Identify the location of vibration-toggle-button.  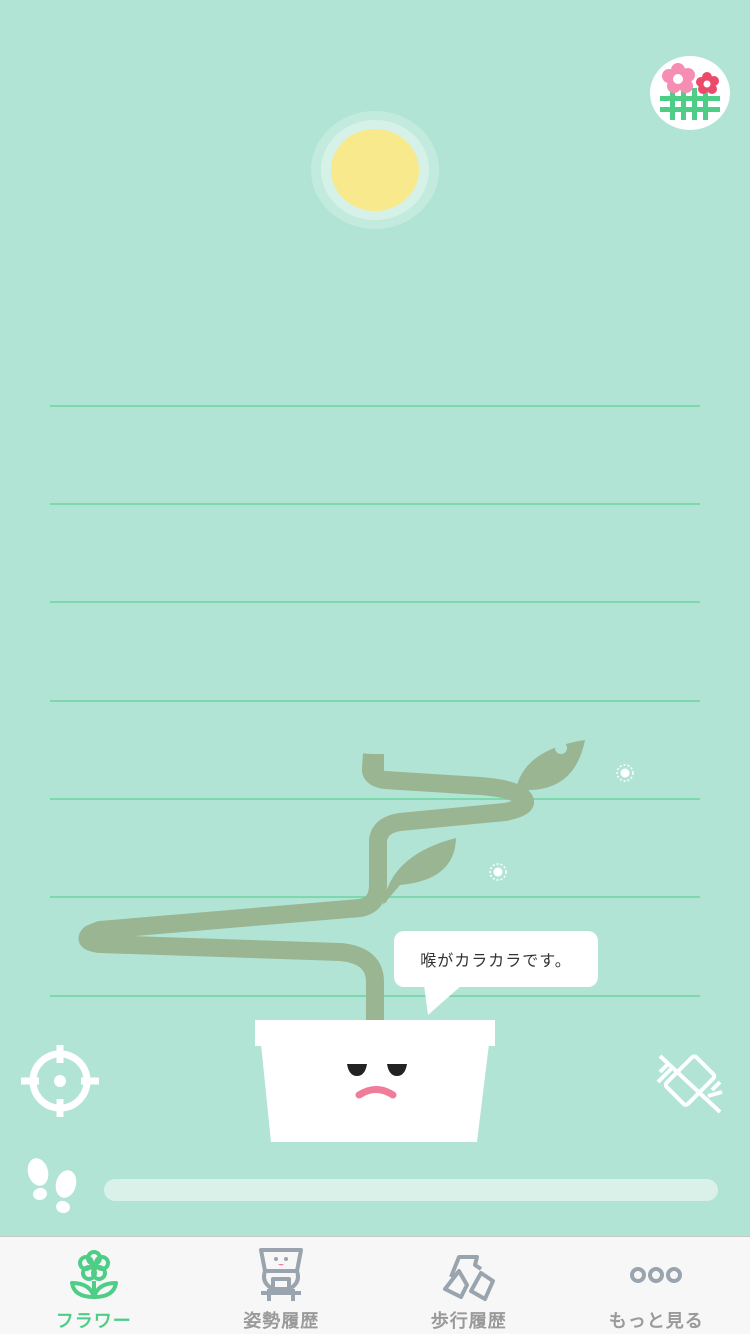
(690, 1082).